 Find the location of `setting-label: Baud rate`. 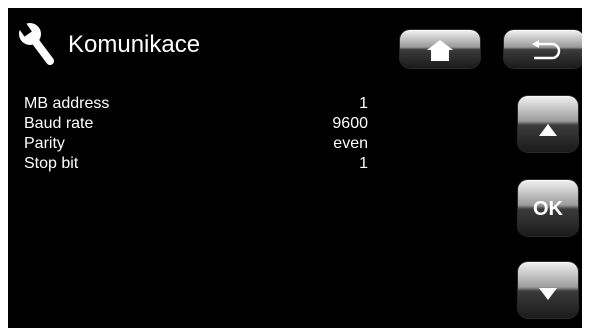

setting-label: Baud rate is located at coordinates (59, 123).